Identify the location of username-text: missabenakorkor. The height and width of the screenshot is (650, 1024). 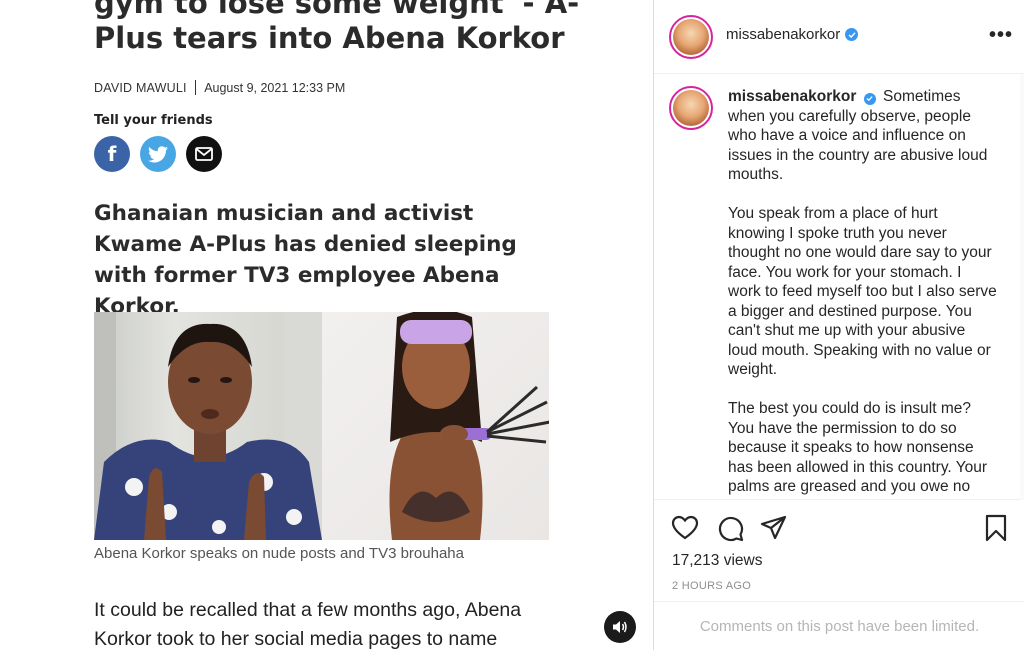
(783, 34).